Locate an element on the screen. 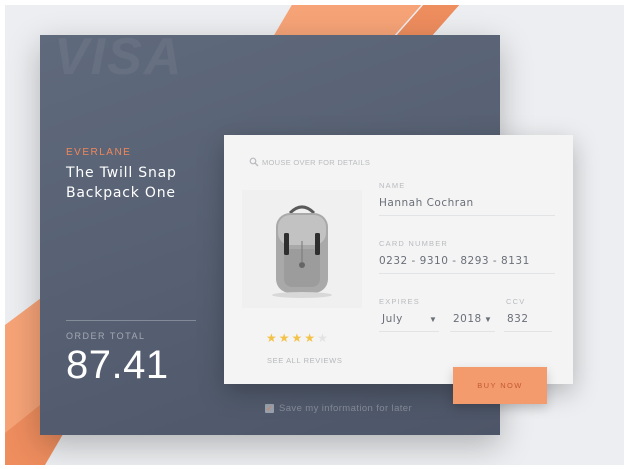 The image size is (629, 469). visa-logo: VISA is located at coordinates (119, 57).